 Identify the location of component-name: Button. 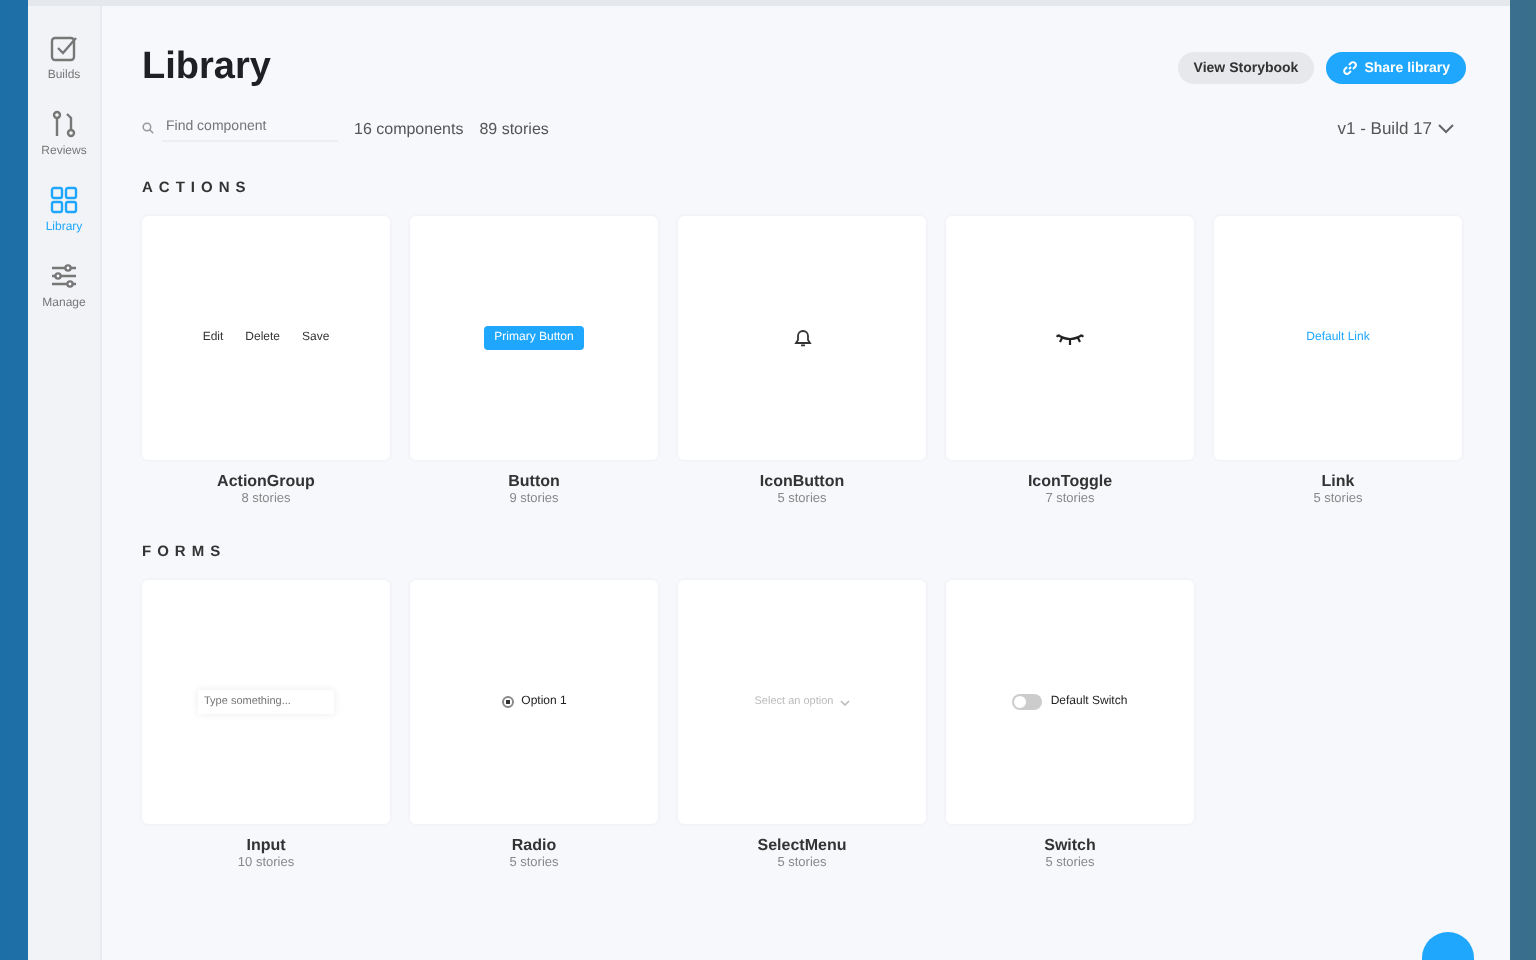
(534, 481).